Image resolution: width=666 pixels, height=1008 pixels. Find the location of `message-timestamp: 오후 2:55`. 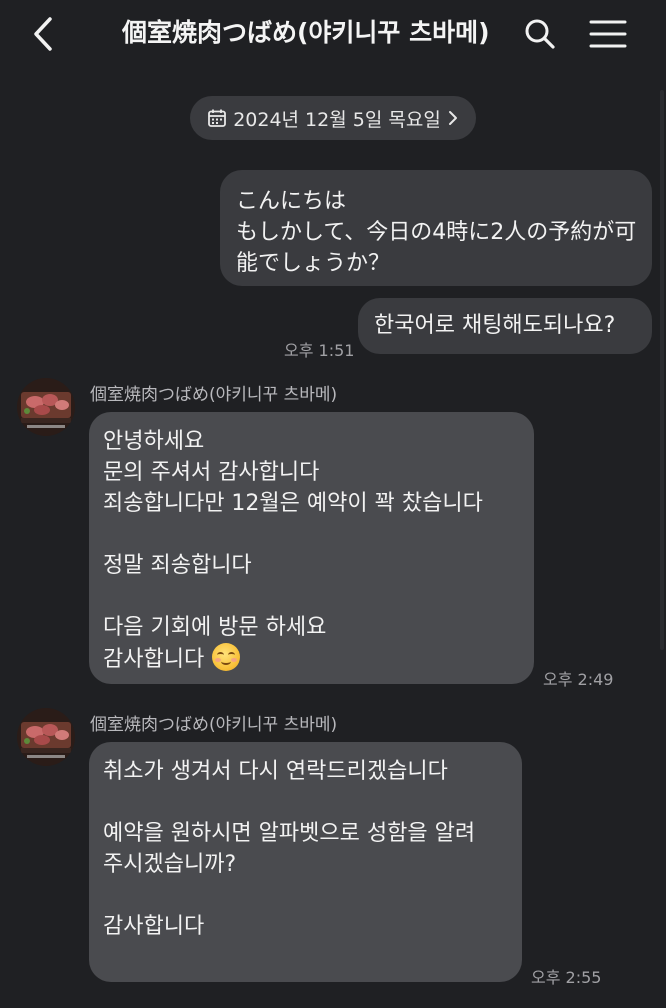

message-timestamp: 오후 2:55 is located at coordinates (566, 977).